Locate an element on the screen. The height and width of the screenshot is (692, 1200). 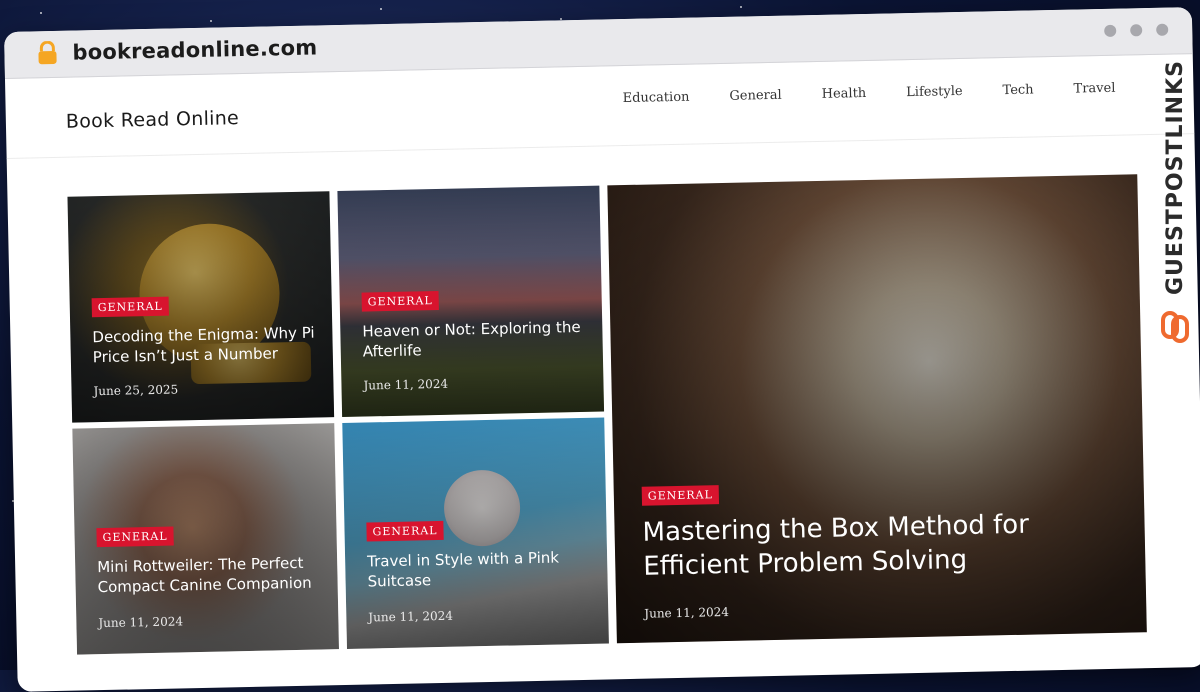
chain-link-icon is located at coordinates (1175, 327).